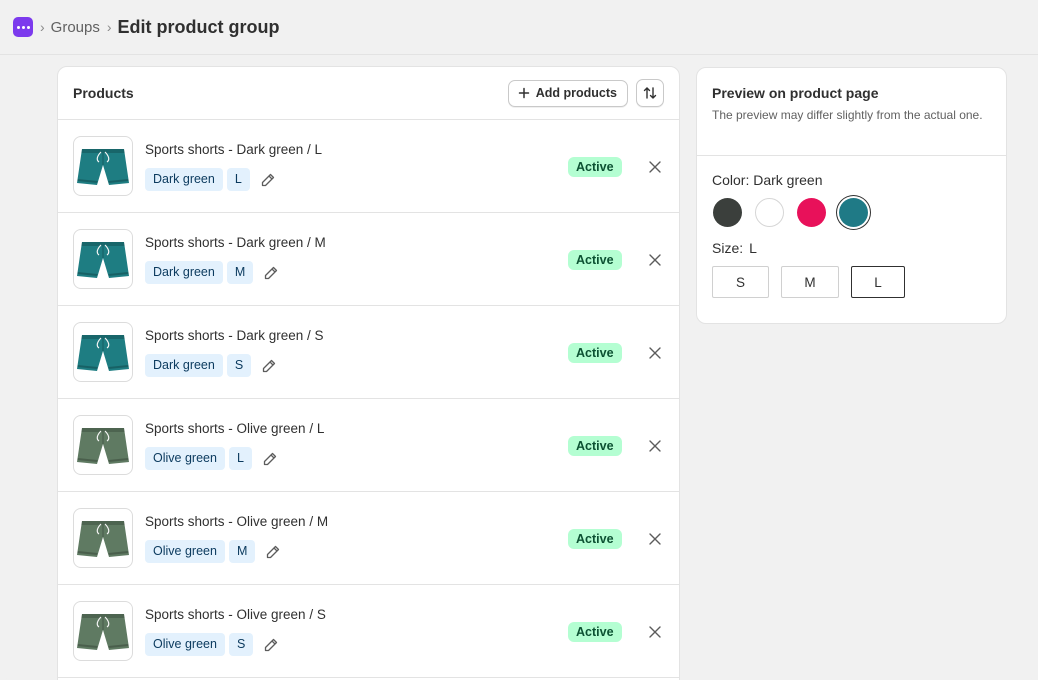 This screenshot has width=1038, height=680. What do you see at coordinates (23, 27) in the screenshot?
I see `app-dots-icon` at bounding box center [23, 27].